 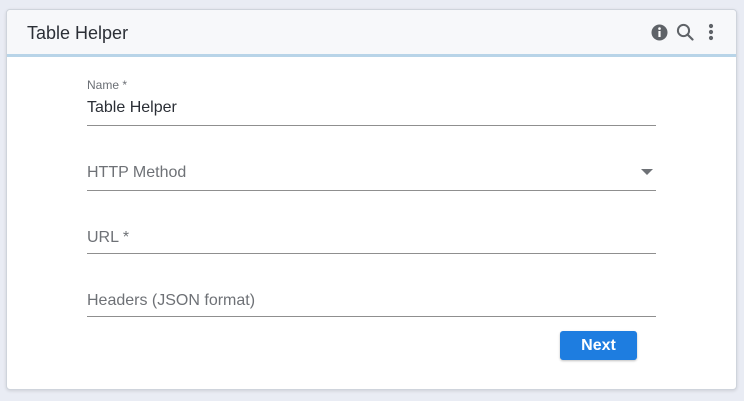 I want to click on name-field-value: Table Helper, so click(x=132, y=108).